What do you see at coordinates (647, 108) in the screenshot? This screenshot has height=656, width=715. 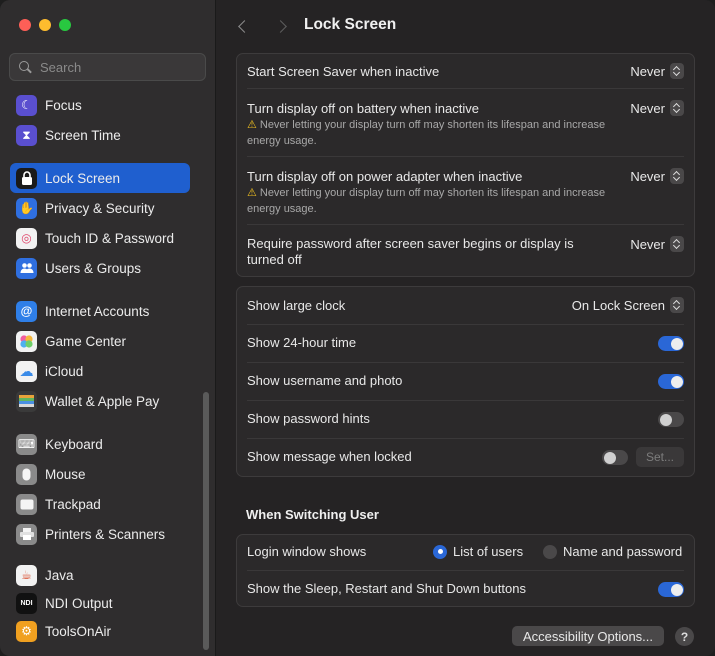 I see `battery-value: Never` at bounding box center [647, 108].